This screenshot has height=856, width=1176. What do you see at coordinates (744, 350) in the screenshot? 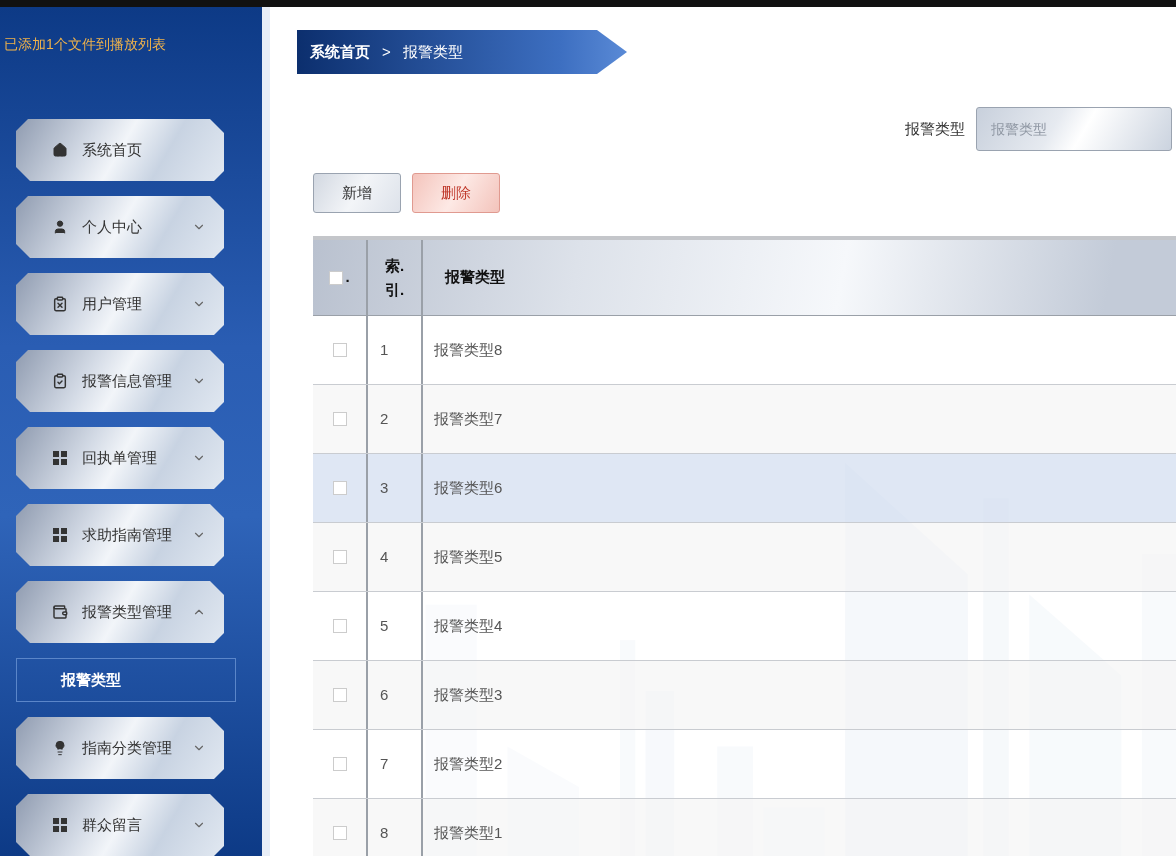
I see `table-row: 1 报警类型8` at bounding box center [744, 350].